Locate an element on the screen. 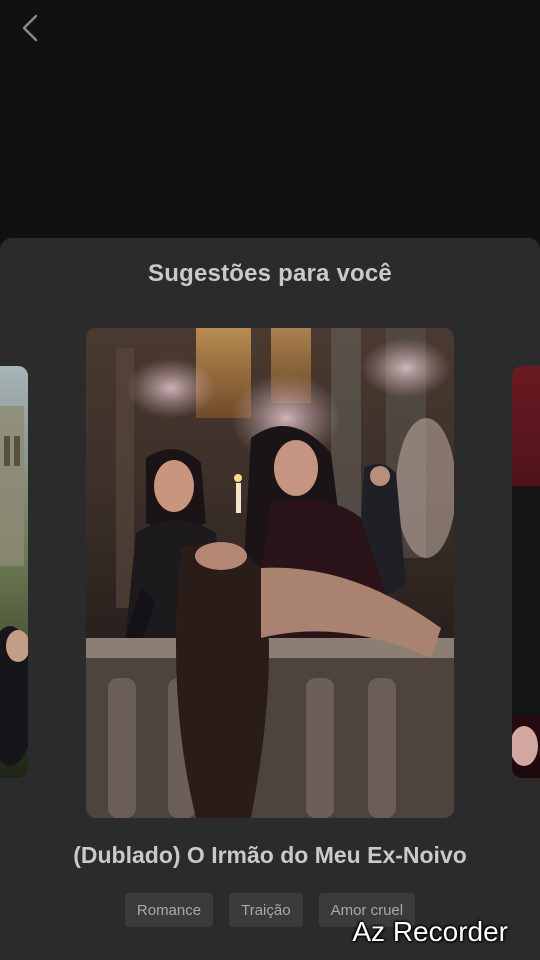  next-drama-poster is located at coordinates (526, 572).